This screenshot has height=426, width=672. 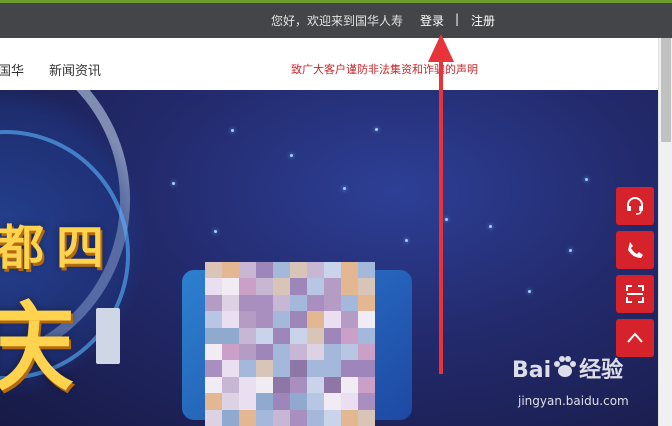 I want to click on nav-bar: 国华 新闻资讯 致广大客户谨防非法集资和诈骗的声明, so click(x=329, y=64).